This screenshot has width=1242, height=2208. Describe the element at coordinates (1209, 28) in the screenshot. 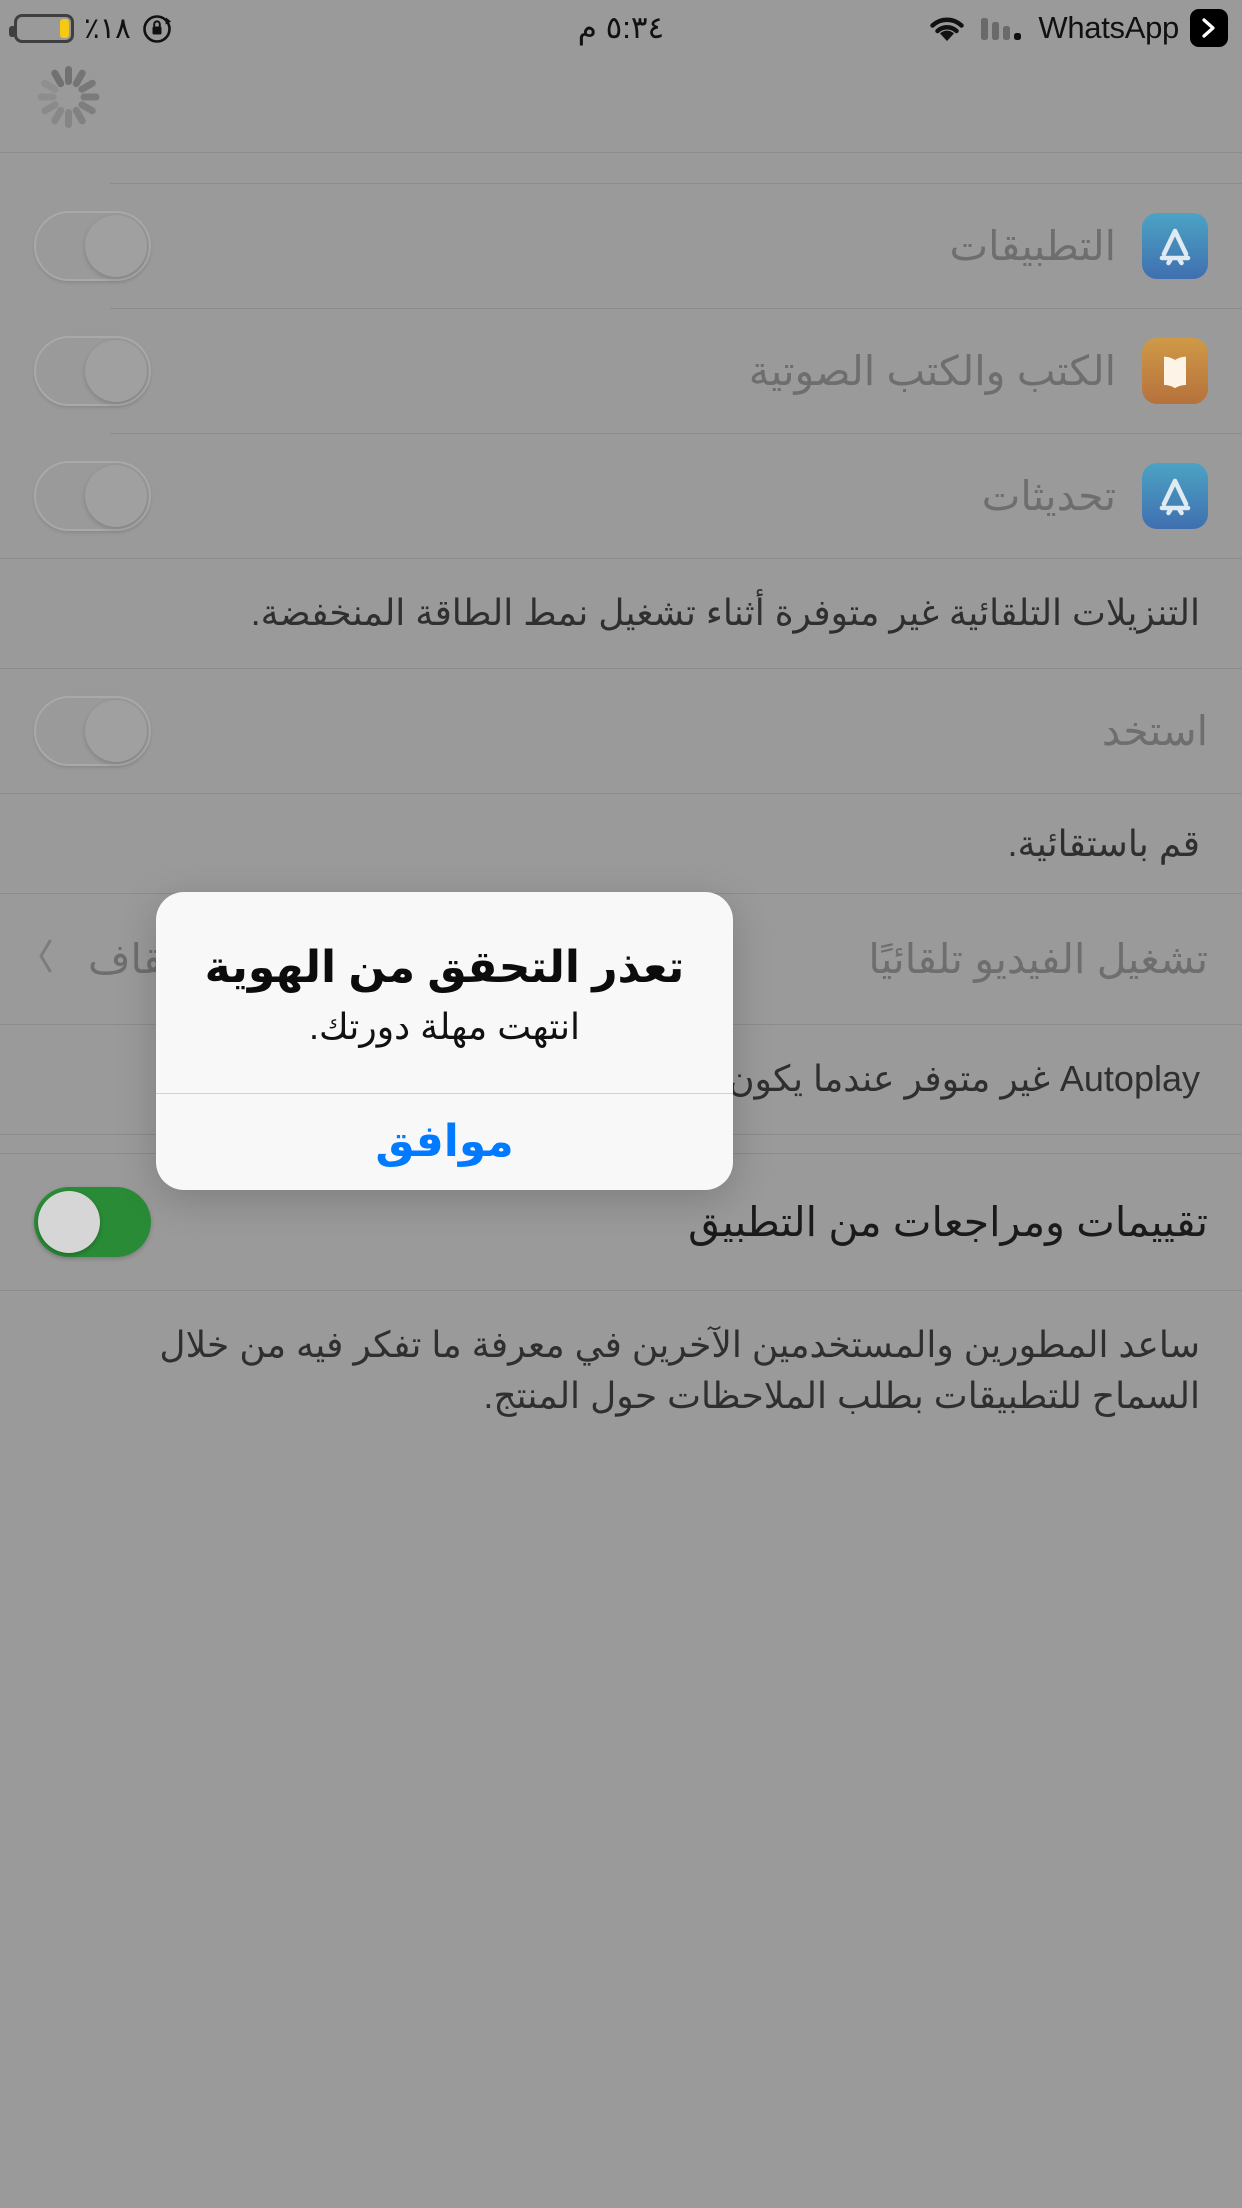

I see `back-chevron-icon` at that location.